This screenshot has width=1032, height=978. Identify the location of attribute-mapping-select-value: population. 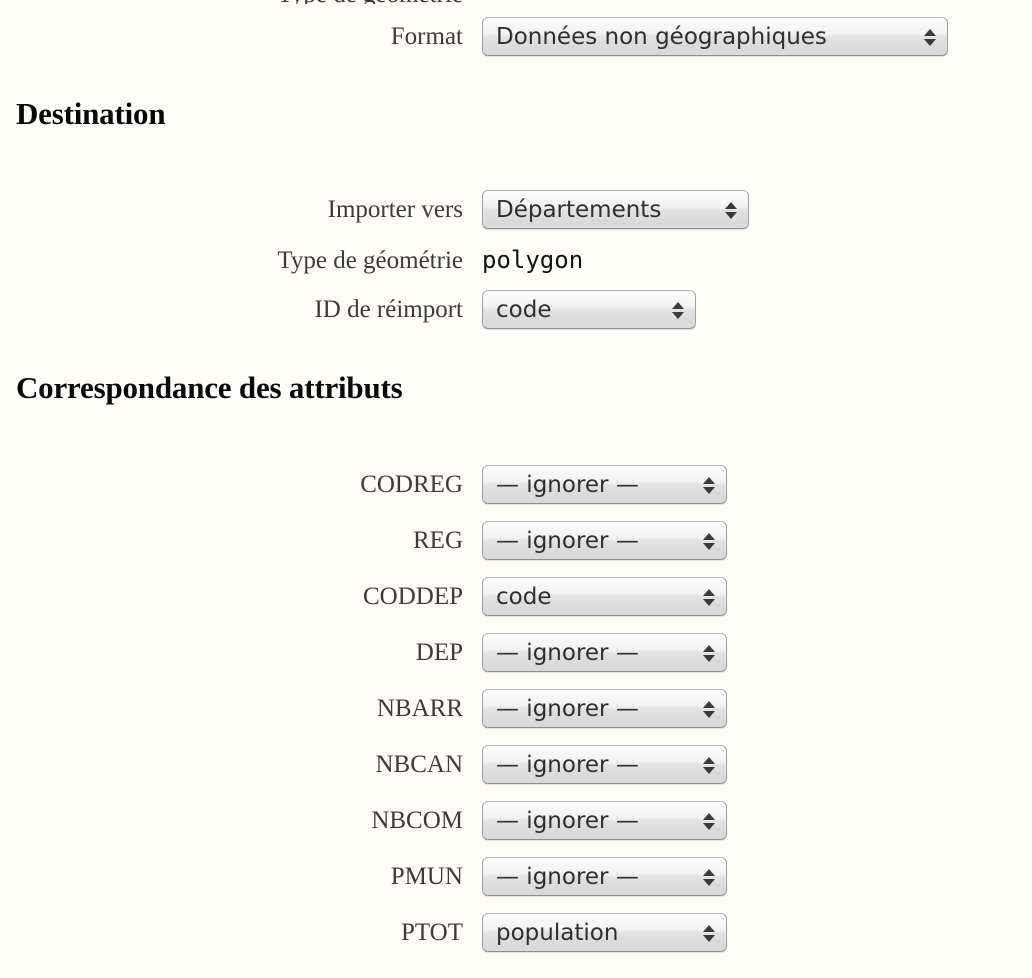
(557, 933).